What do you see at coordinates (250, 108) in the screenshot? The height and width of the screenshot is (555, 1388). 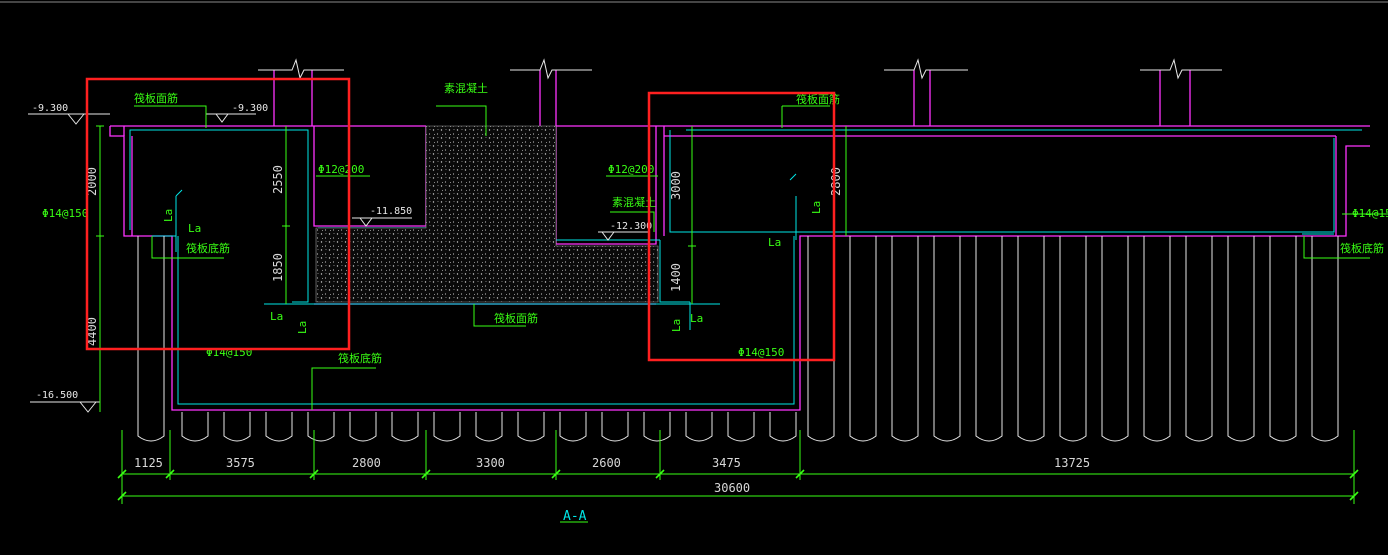 I see `level-label-left-top-inner: -9.300` at bounding box center [250, 108].